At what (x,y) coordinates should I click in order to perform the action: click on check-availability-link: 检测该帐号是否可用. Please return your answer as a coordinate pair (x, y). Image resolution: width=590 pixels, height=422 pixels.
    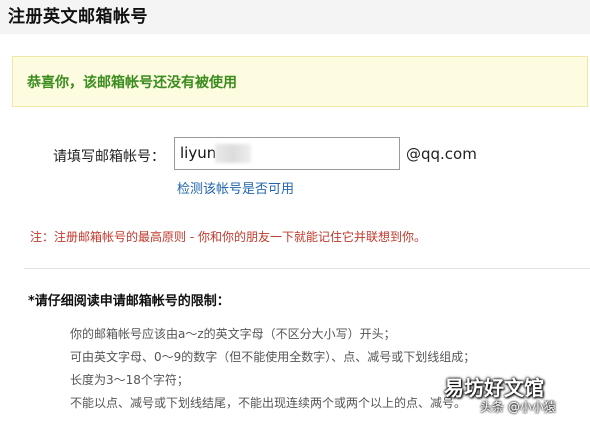
    Looking at the image, I should click on (235, 187).